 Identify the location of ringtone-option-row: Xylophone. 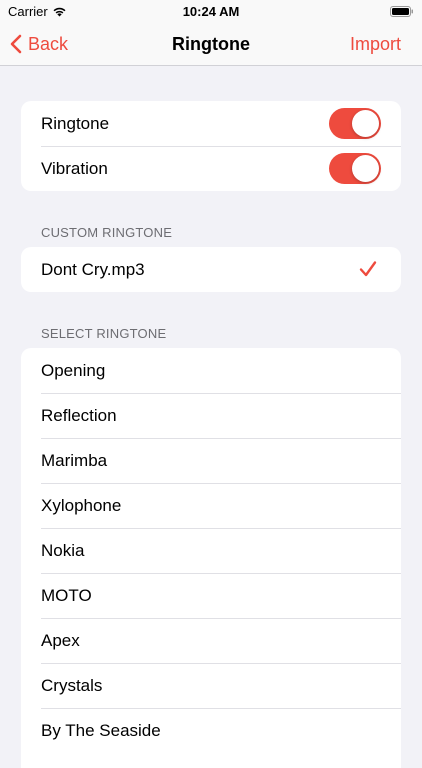
(211, 505).